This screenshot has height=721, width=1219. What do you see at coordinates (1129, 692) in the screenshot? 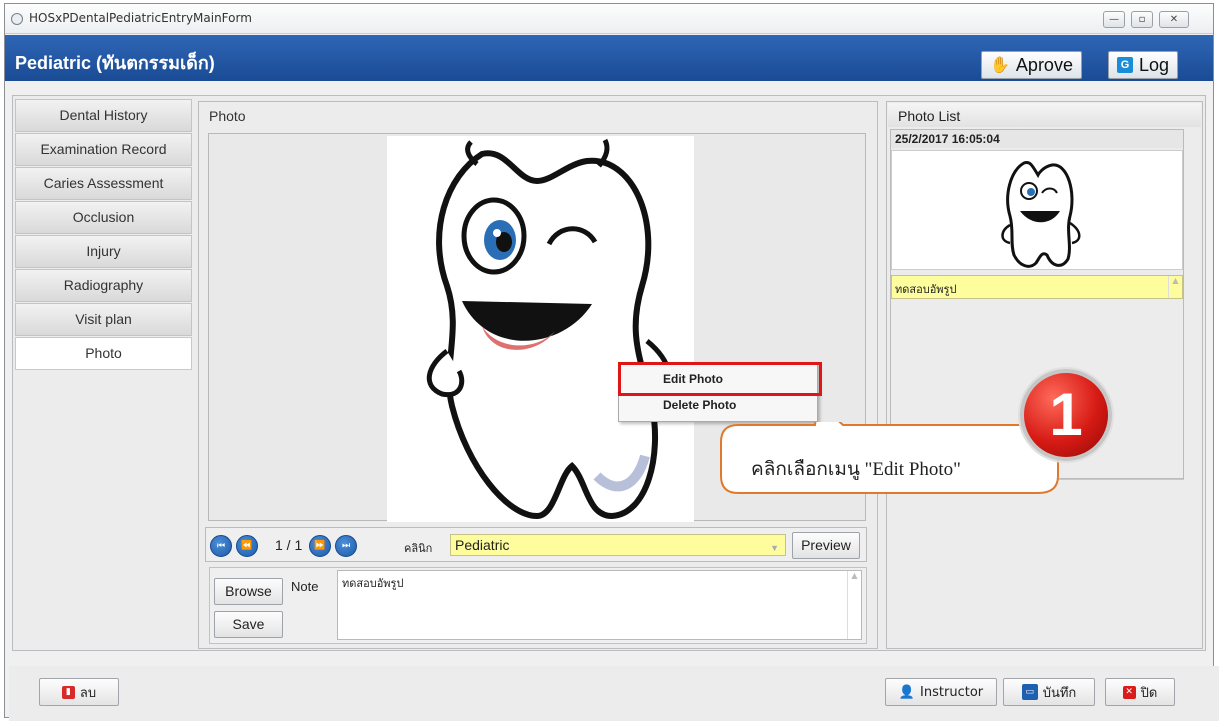
I see `close-icon: ✕` at bounding box center [1129, 692].